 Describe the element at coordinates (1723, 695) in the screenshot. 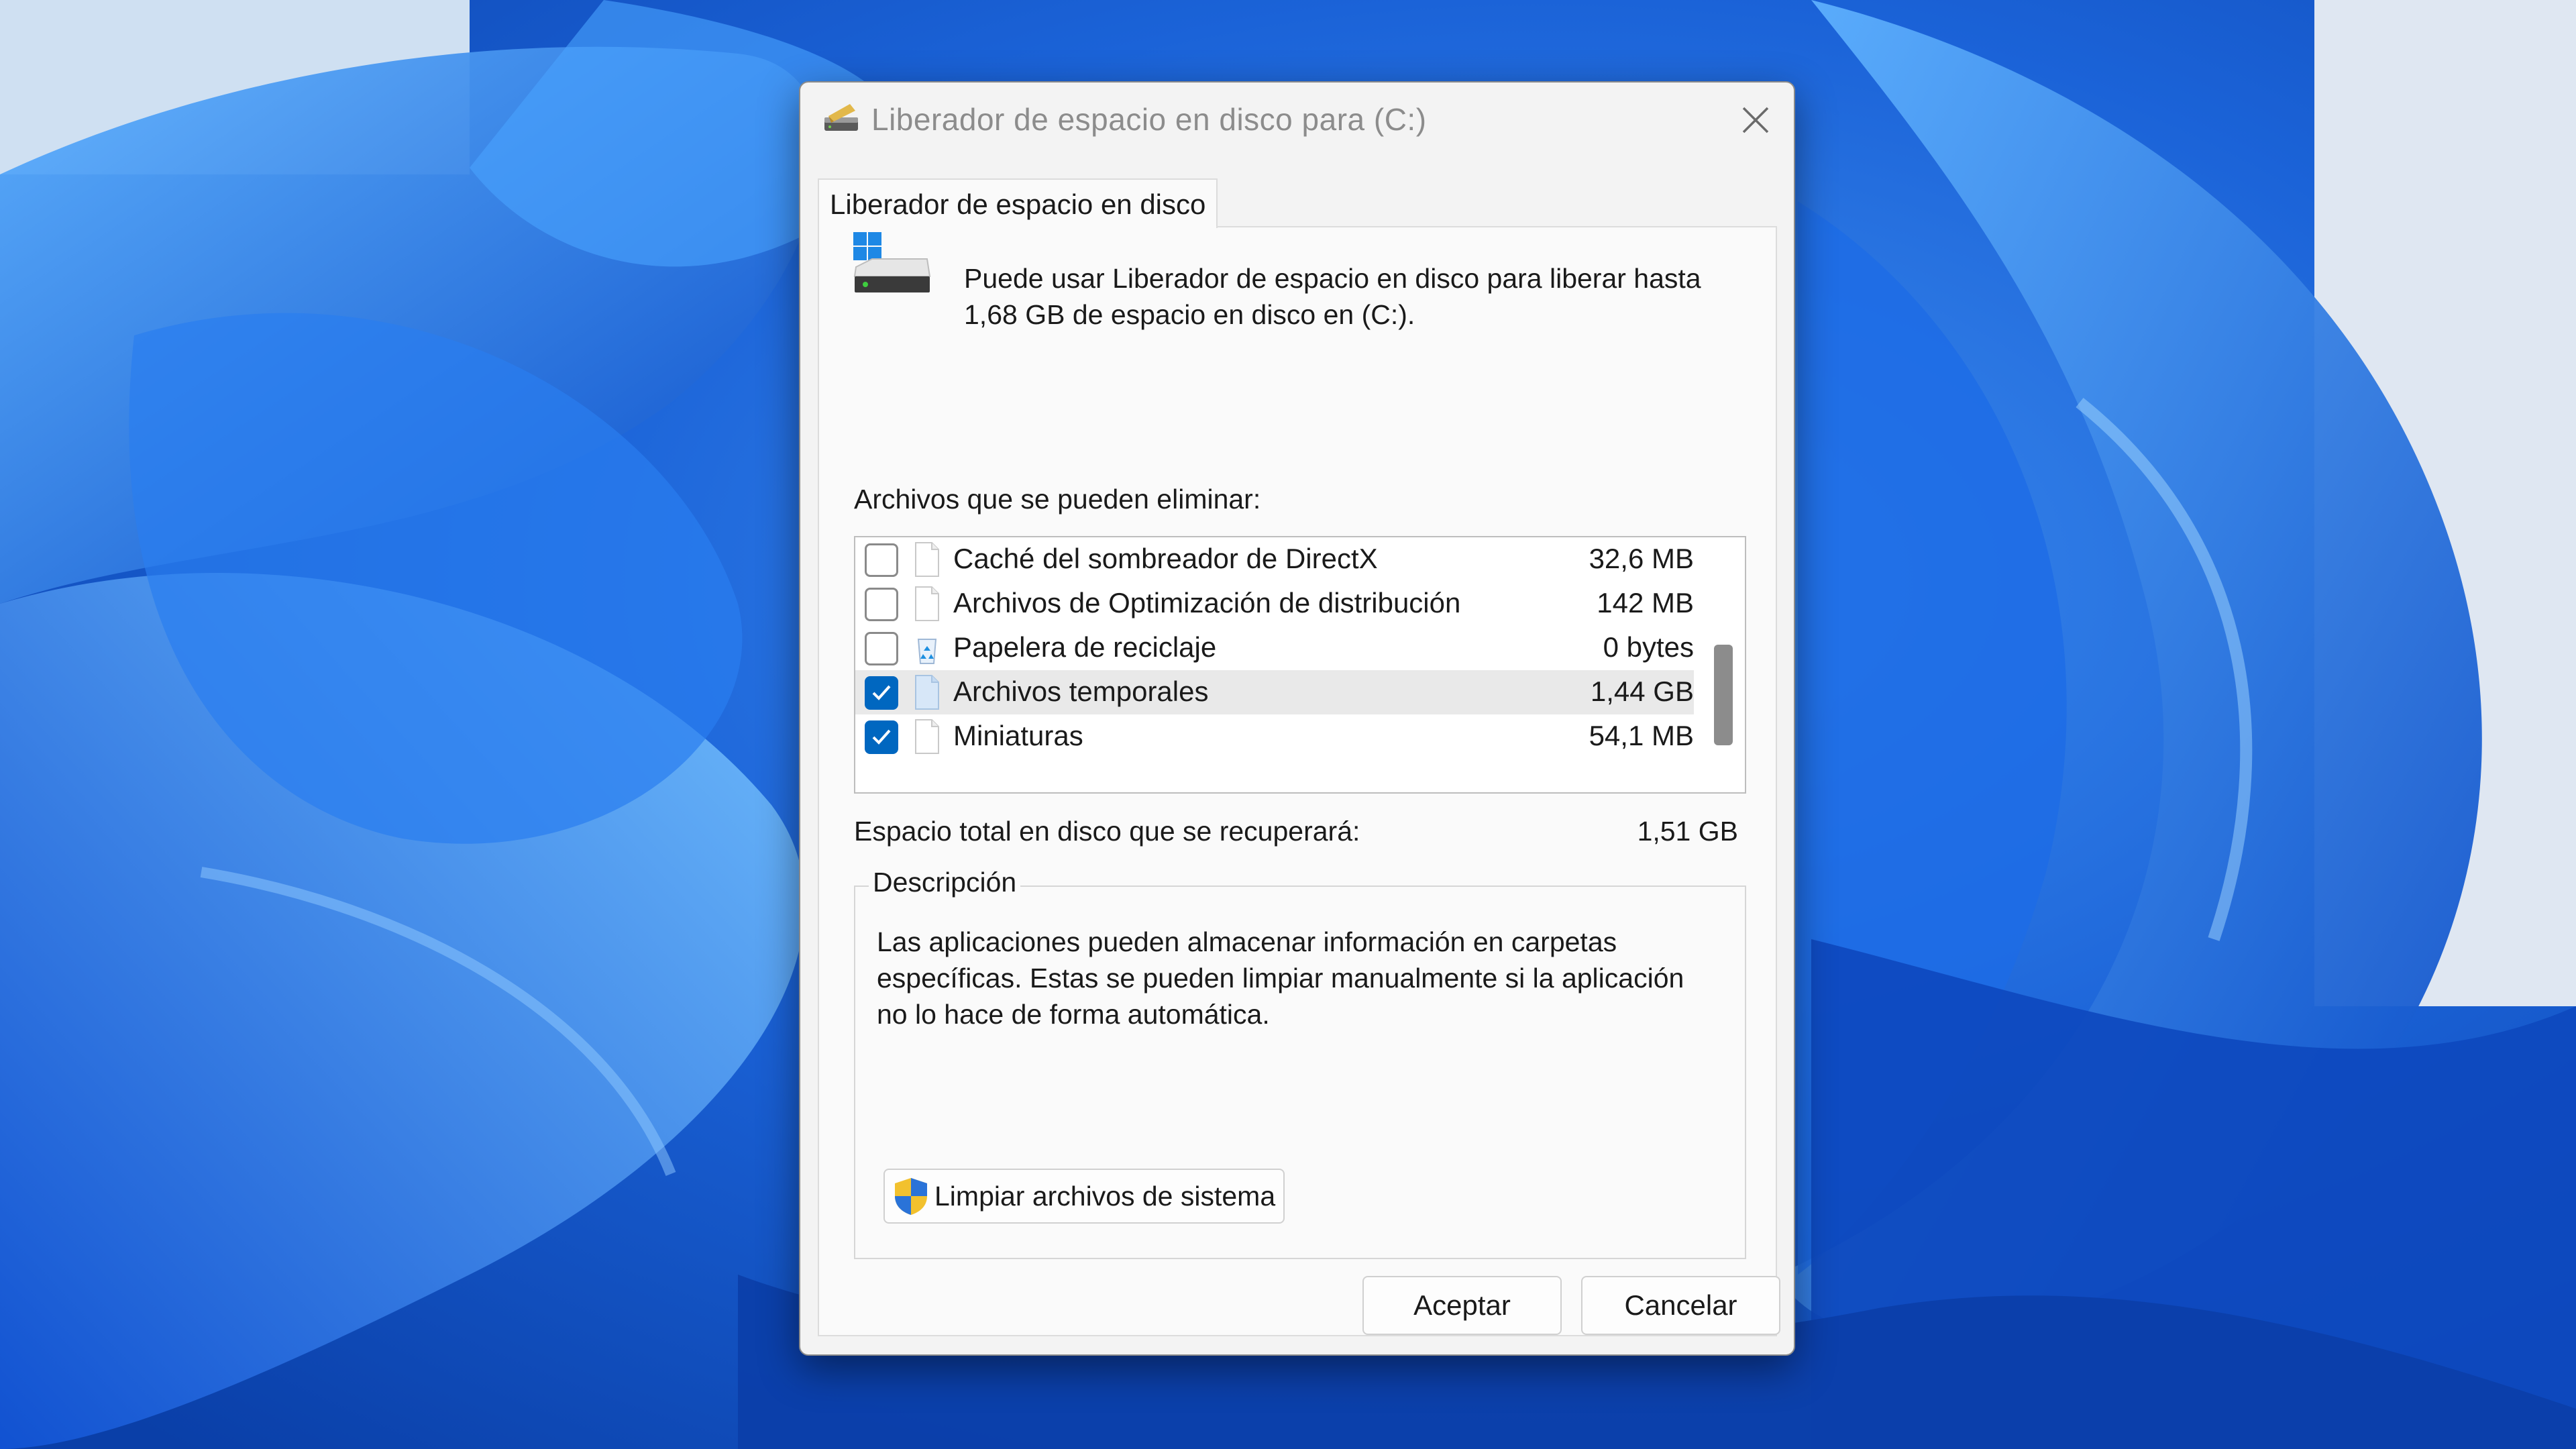

I see `scrollbar-thumb` at that location.